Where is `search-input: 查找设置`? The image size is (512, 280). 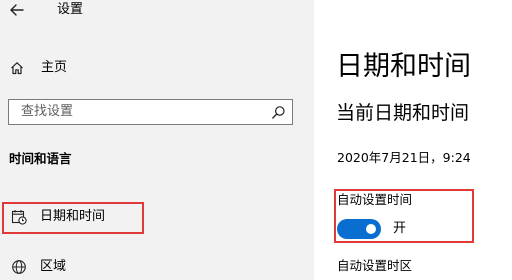
search-input: 查找设置 is located at coordinates (150, 112).